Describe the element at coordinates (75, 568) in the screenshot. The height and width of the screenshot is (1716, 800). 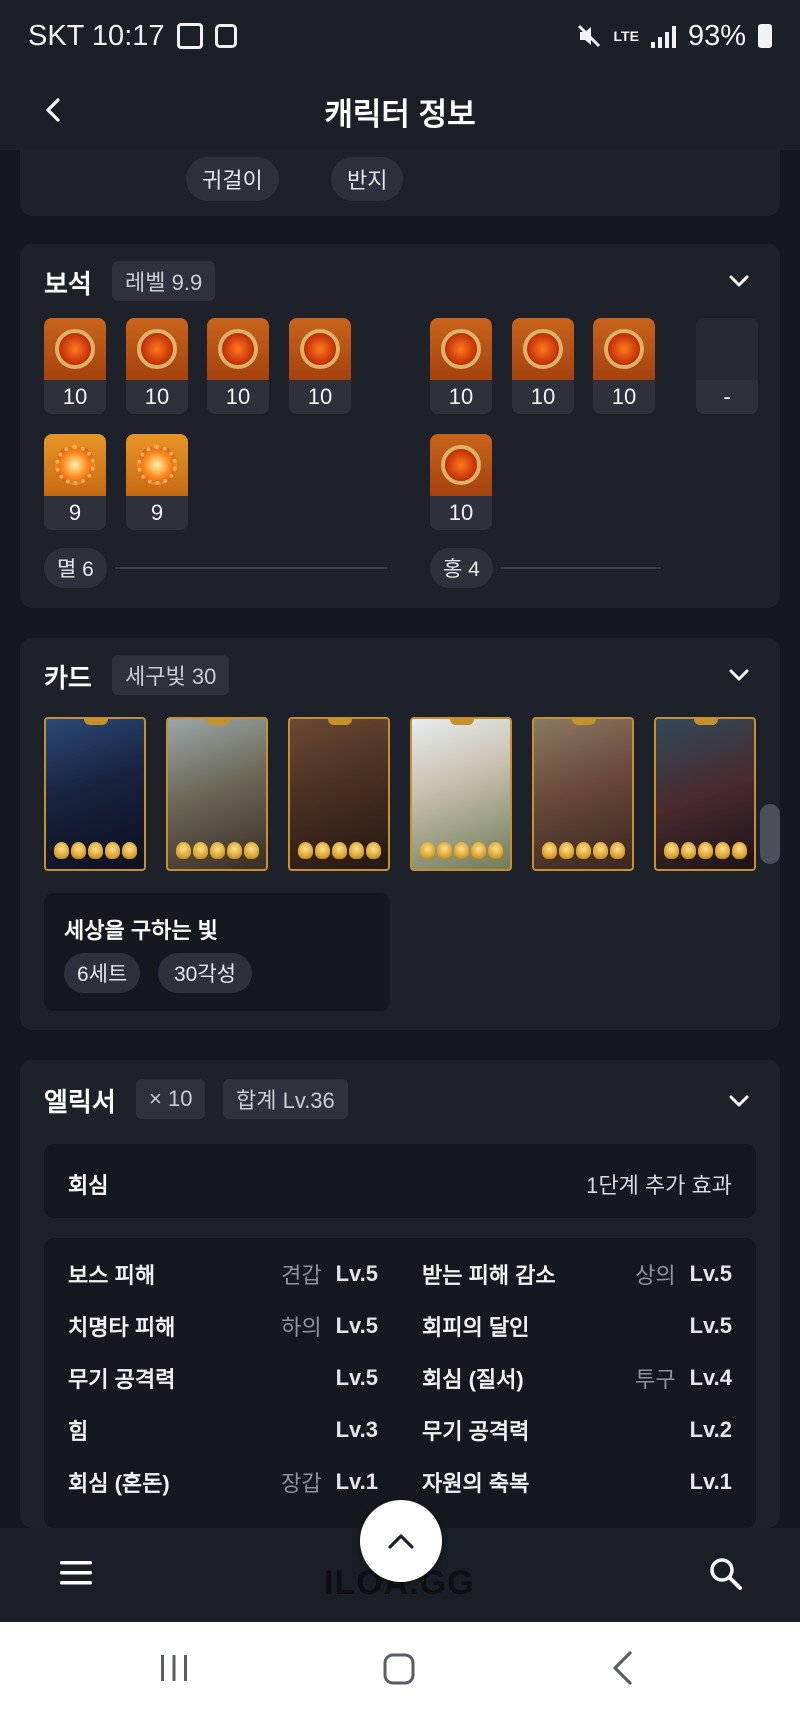
I see `gem-summary-chip: 멸 6` at that location.